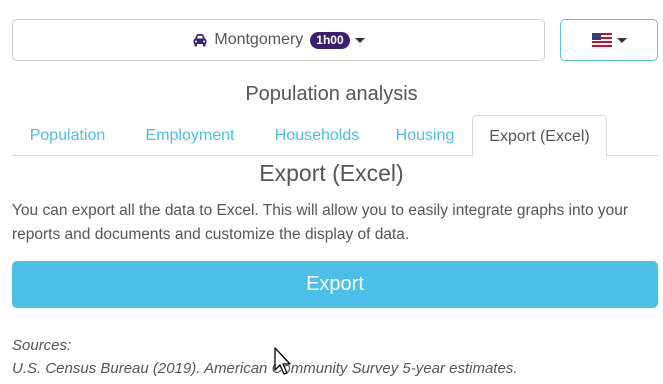 Image resolution: width=663 pixels, height=384 pixels. I want to click on language-dropdown, so click(609, 40).